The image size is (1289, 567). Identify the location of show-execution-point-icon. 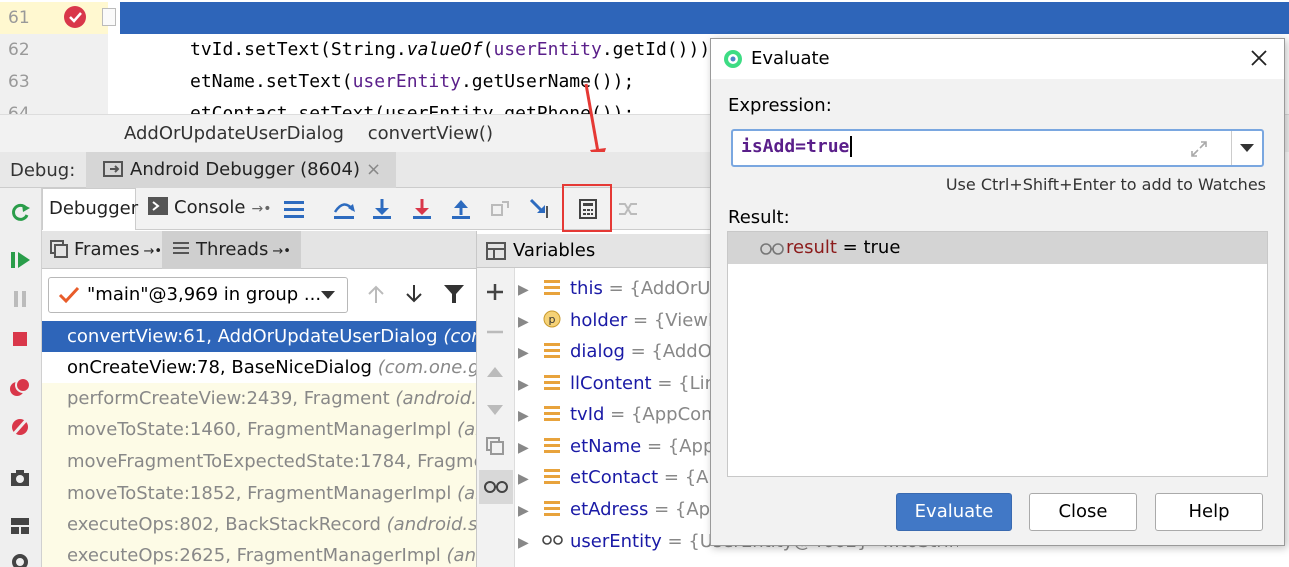
(294, 209).